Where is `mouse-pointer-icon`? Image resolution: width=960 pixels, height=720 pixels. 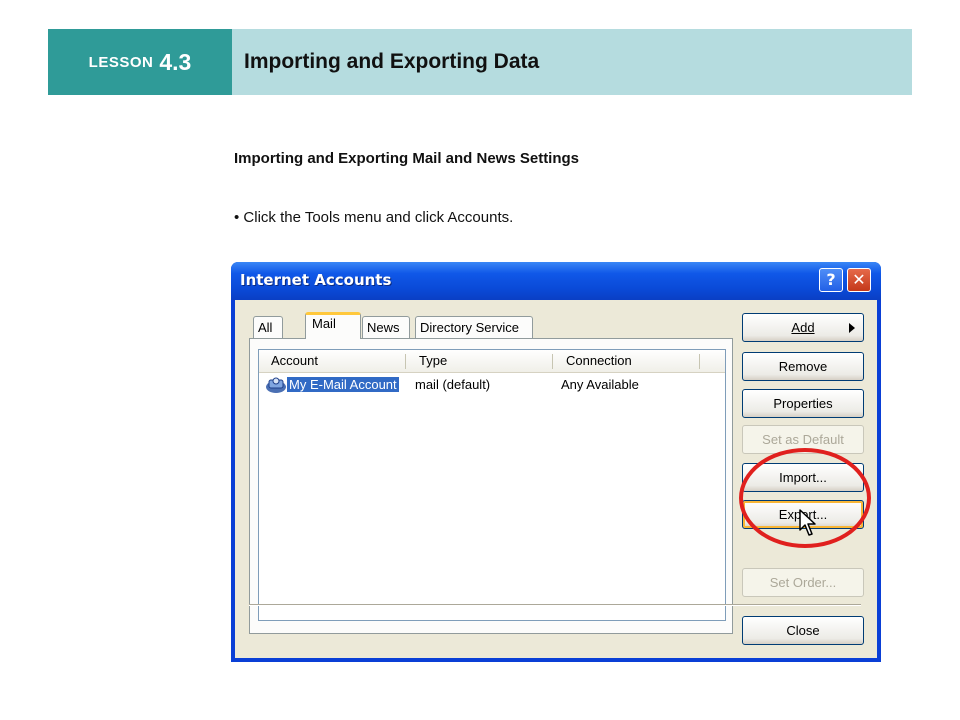 mouse-pointer-icon is located at coordinates (807, 522).